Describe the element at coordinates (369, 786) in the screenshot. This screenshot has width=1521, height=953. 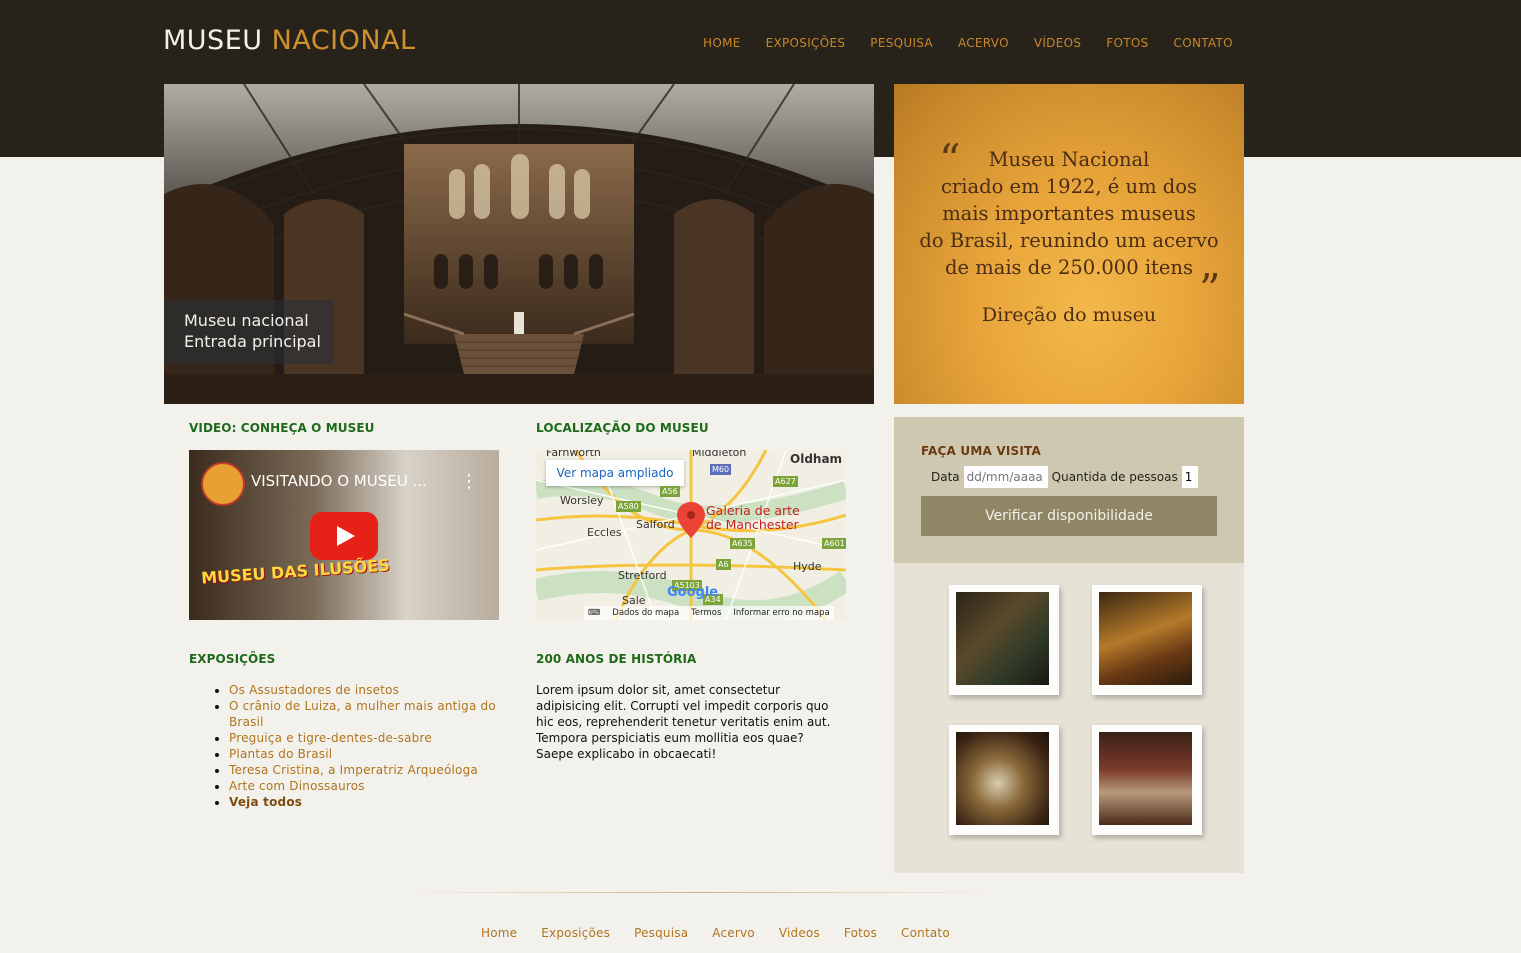
I see `list-item: Arte com Dinossauros` at that location.